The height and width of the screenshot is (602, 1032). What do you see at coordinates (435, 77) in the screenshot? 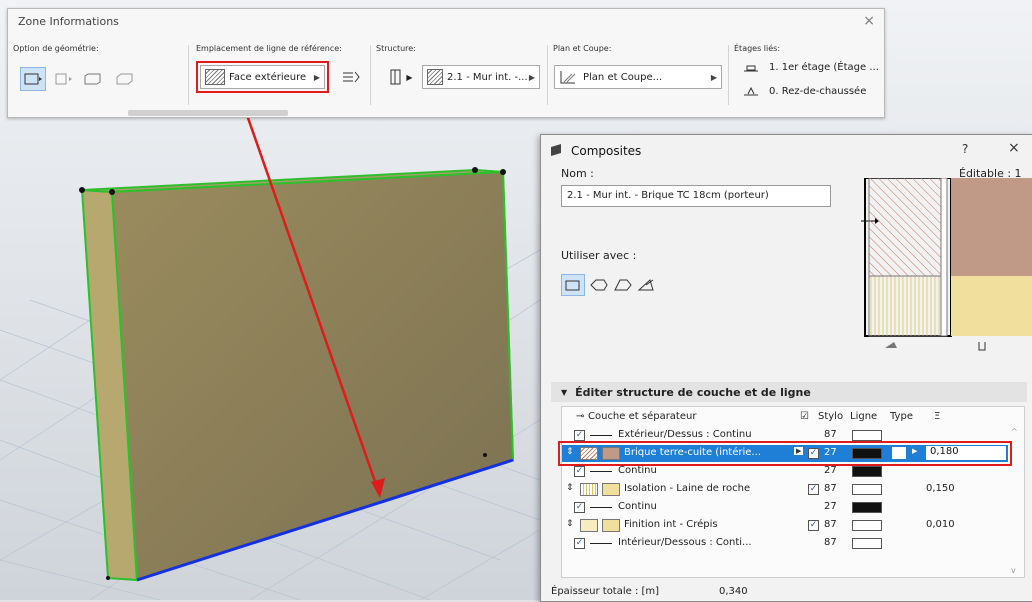
I see `composite-icon` at bounding box center [435, 77].